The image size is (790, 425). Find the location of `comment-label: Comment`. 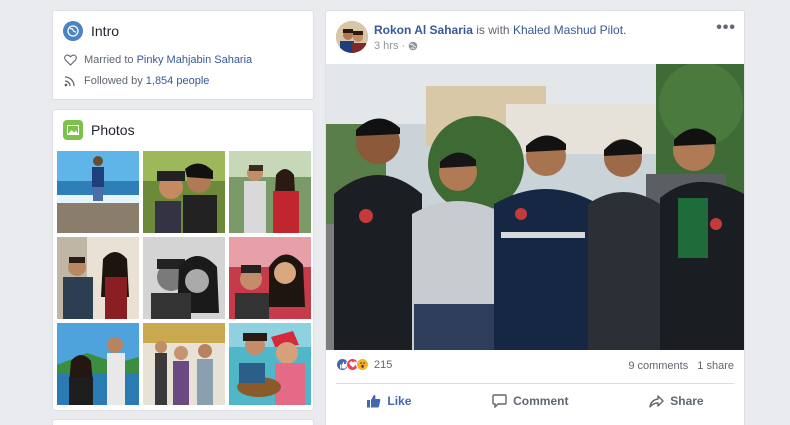

comment-label: Comment is located at coordinates (541, 401).